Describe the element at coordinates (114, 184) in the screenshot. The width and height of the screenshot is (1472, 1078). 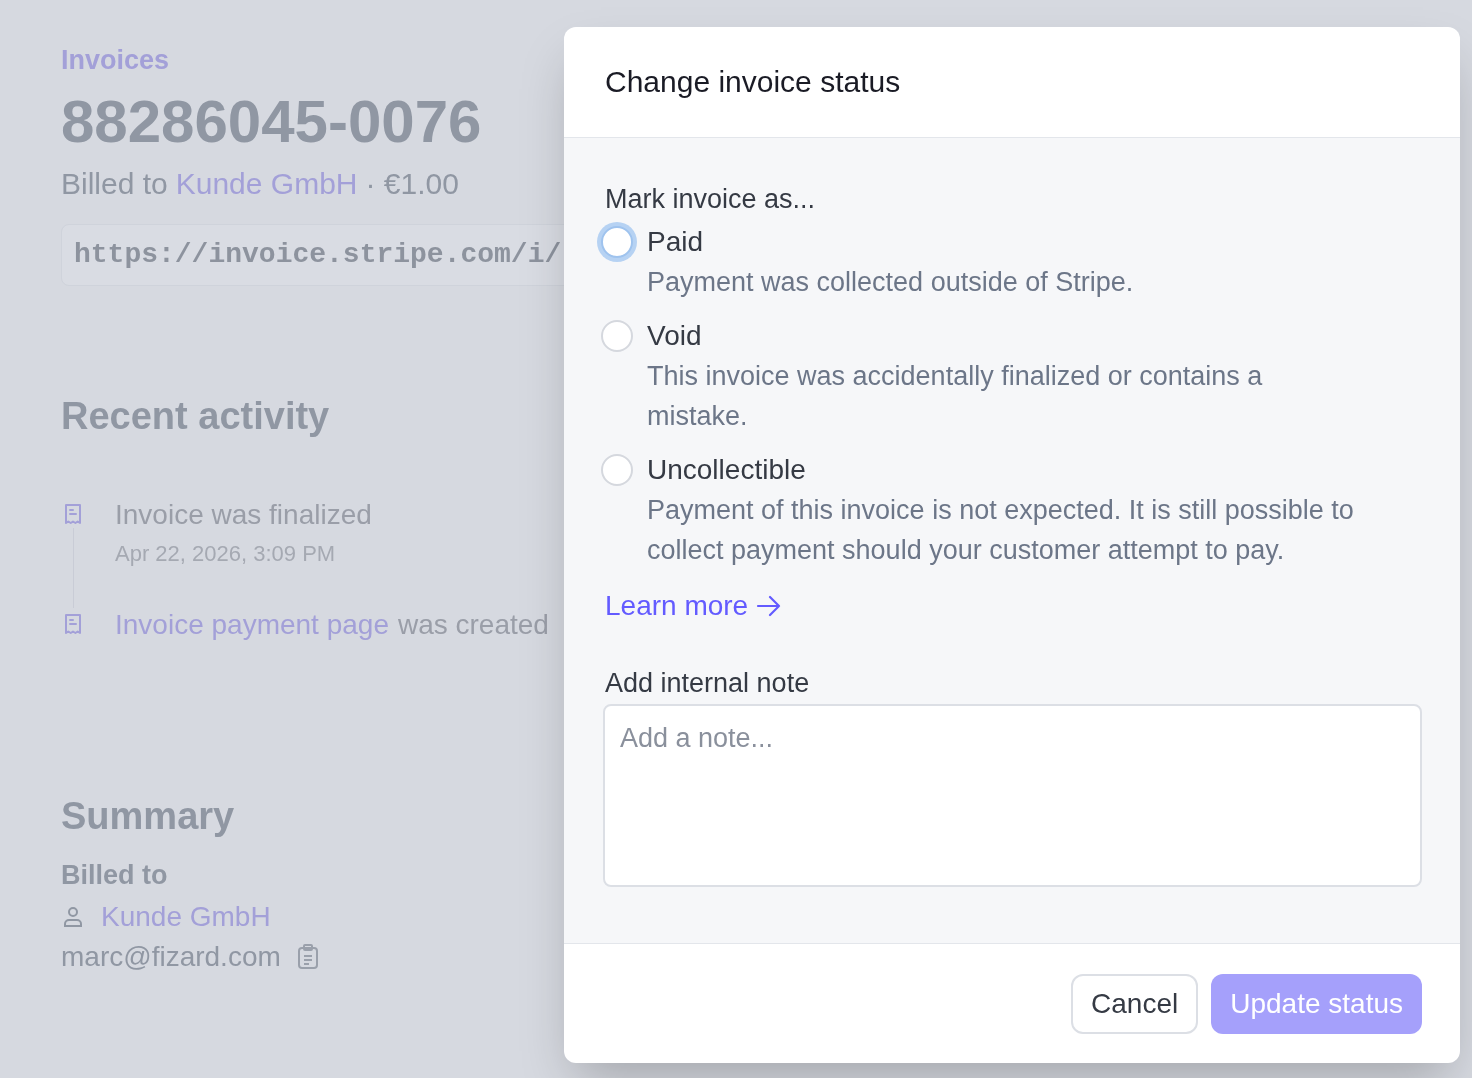
I see `billed-to-text: Billed to` at that location.